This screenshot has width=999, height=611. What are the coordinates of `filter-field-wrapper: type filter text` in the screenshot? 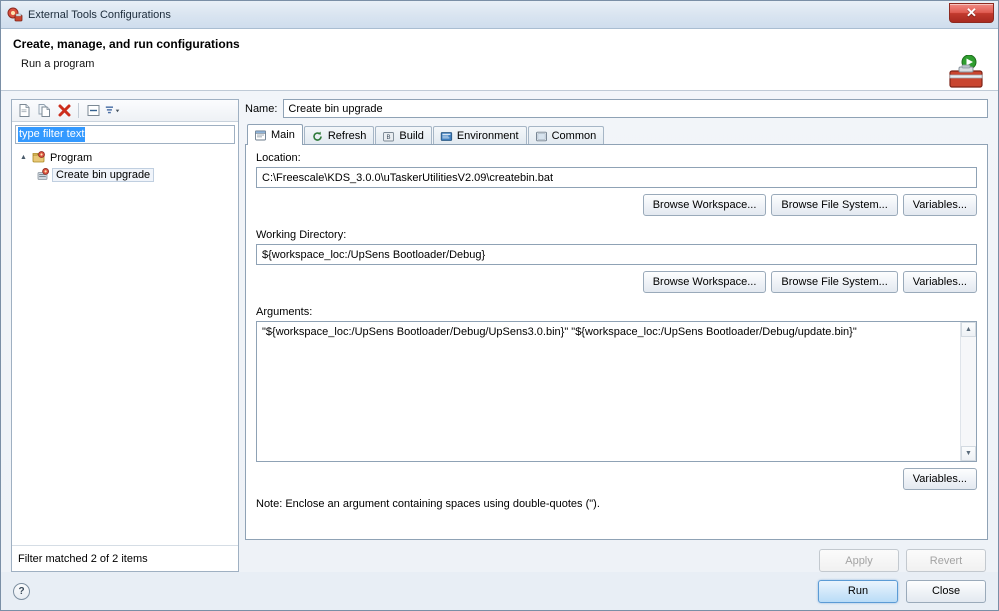 It's located at (125, 133).